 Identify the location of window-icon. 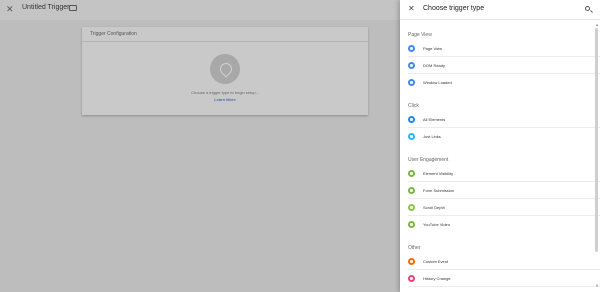
(411, 82).